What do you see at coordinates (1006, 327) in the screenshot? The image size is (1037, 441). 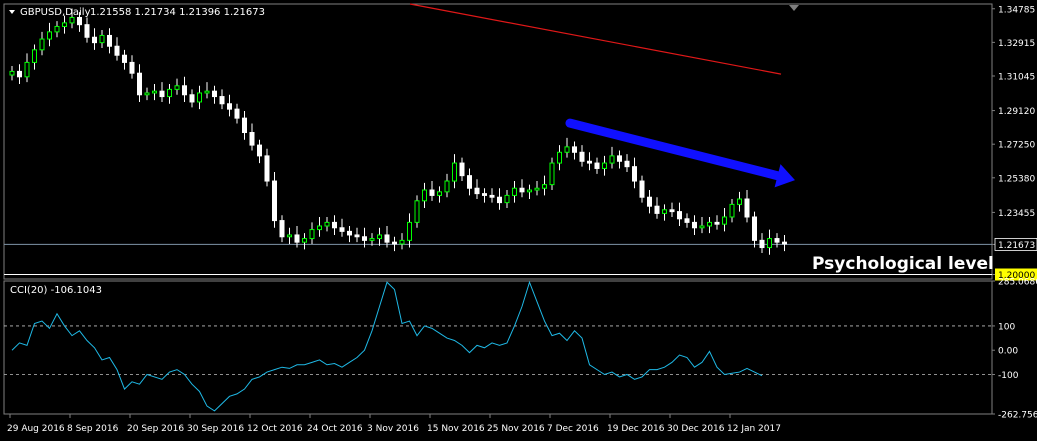 I see `cci-tick-label: 100` at bounding box center [1006, 327].